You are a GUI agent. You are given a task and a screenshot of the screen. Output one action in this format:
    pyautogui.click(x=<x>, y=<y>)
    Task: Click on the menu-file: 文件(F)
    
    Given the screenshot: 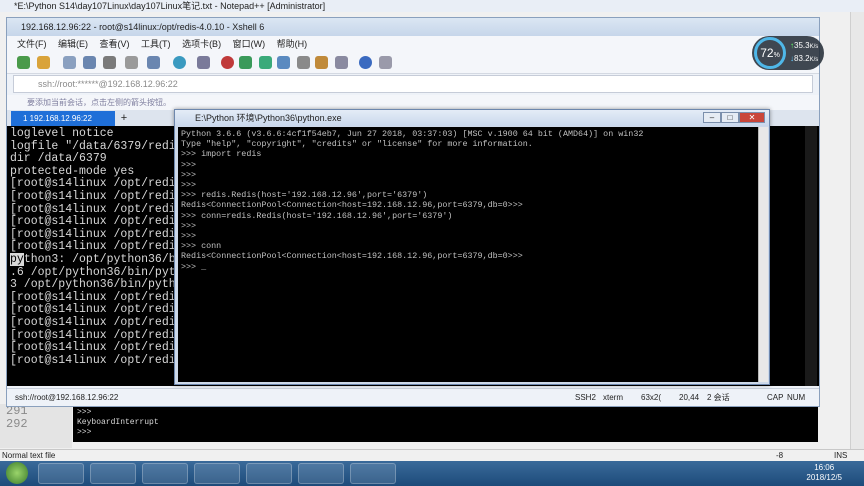 What is the action you would take?
    pyautogui.click(x=32, y=44)
    